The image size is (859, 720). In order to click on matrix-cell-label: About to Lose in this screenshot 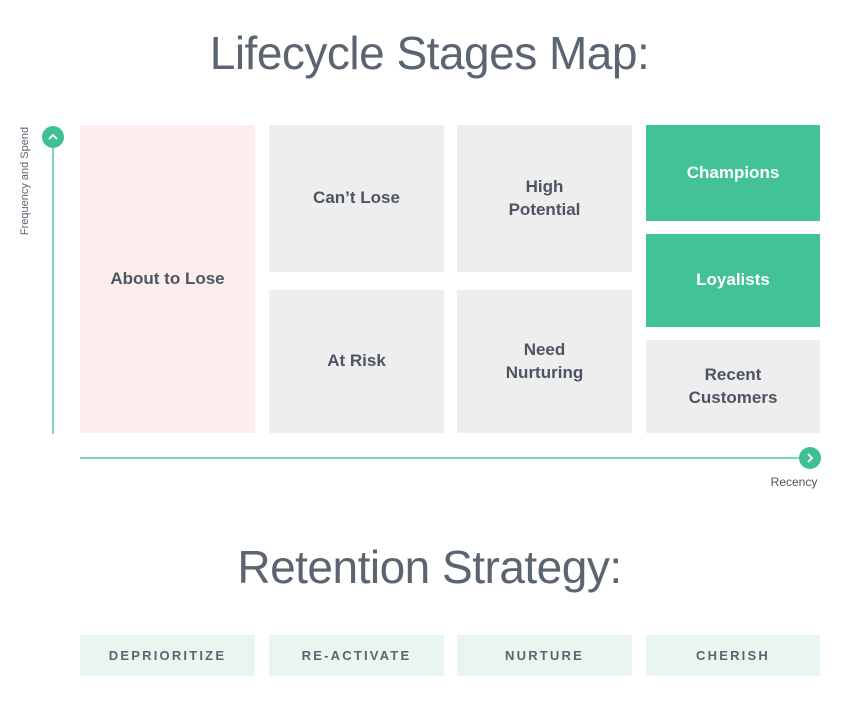, I will do `click(167, 278)`.